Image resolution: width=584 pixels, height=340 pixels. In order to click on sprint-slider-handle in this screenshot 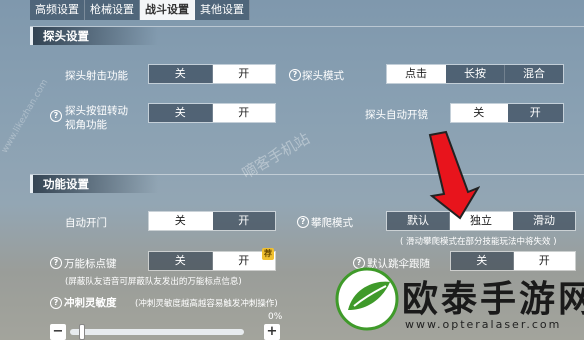, I will do `click(81, 332)`.